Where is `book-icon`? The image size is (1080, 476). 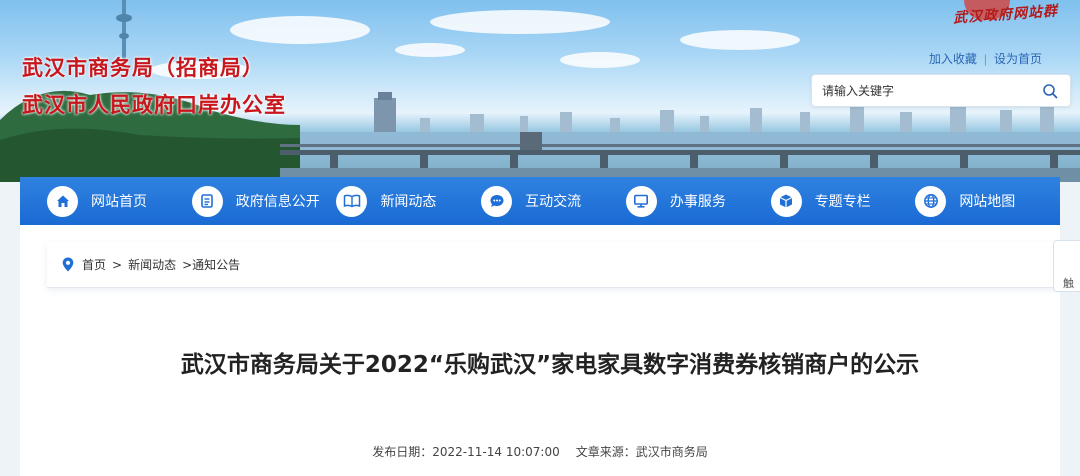
book-icon is located at coordinates (352, 201).